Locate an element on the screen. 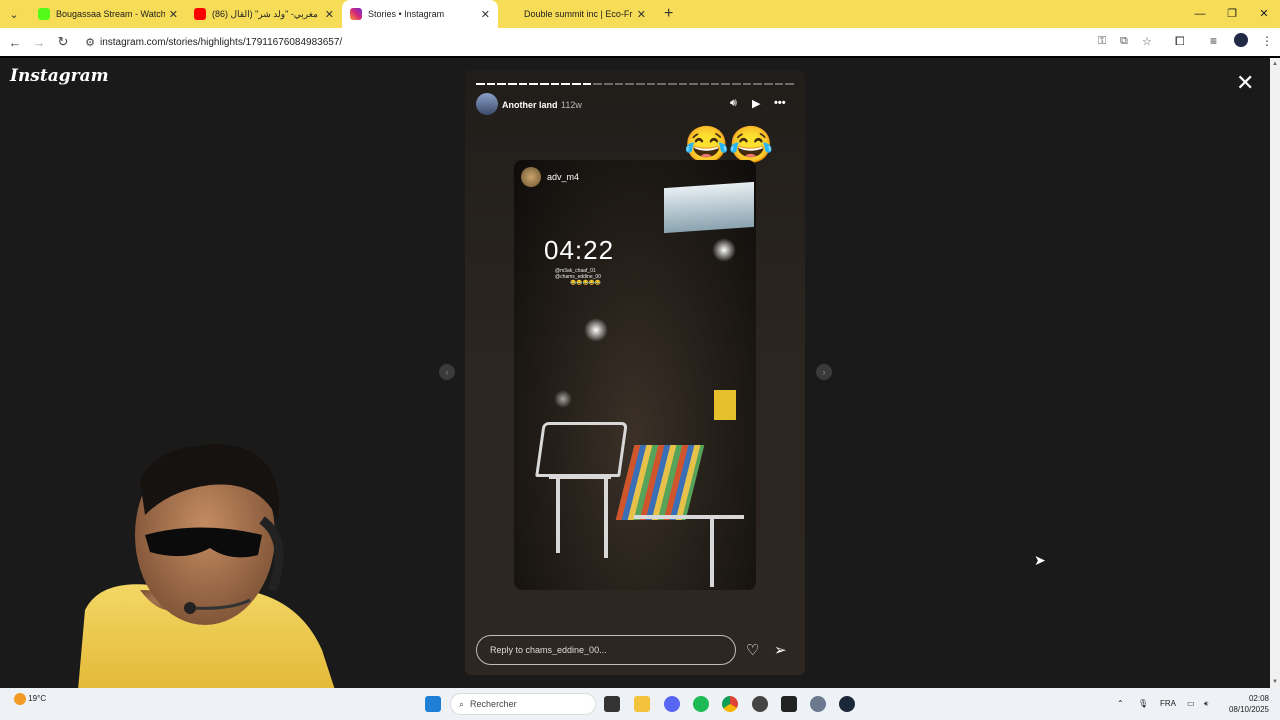 This screenshot has width=1280, height=720. back-arrow-icon: ← is located at coordinates (15, 42).